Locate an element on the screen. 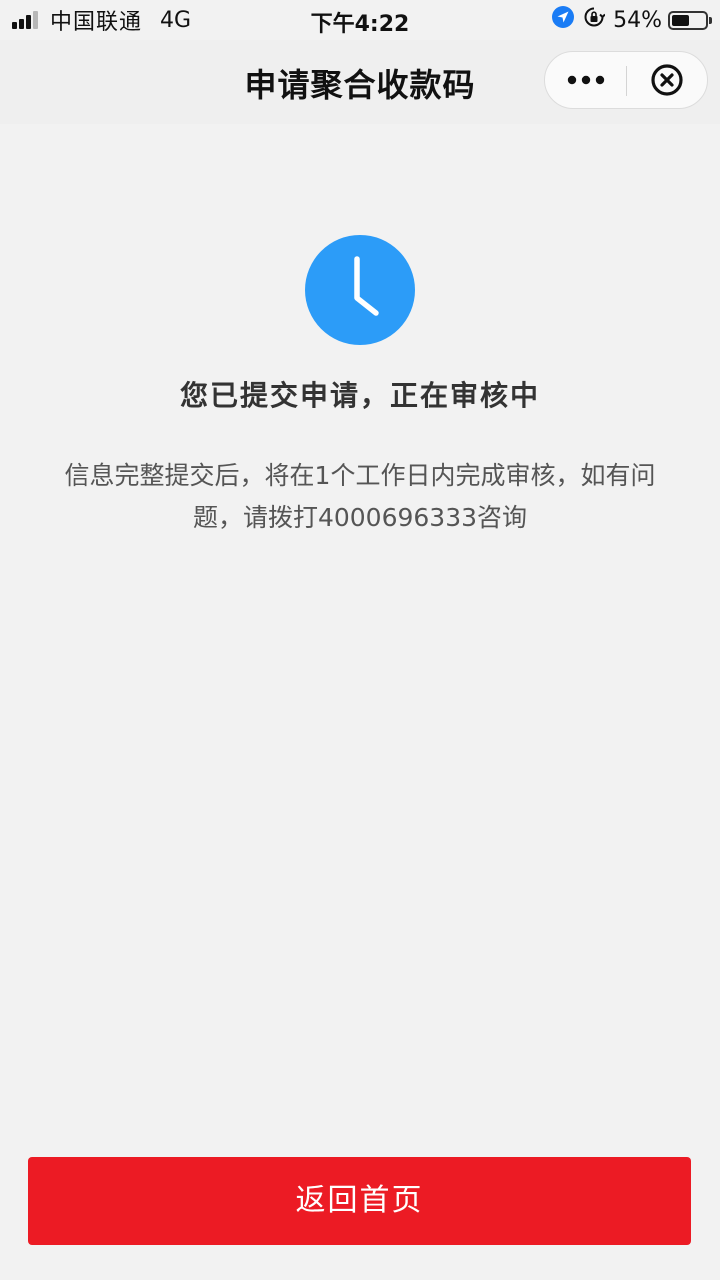 The image size is (720, 1280). close-circle-icon is located at coordinates (667, 80).